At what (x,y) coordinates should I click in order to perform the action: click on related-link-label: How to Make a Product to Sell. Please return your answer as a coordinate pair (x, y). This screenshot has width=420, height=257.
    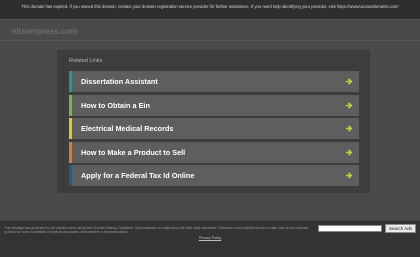
    Looking at the image, I should click on (133, 152).